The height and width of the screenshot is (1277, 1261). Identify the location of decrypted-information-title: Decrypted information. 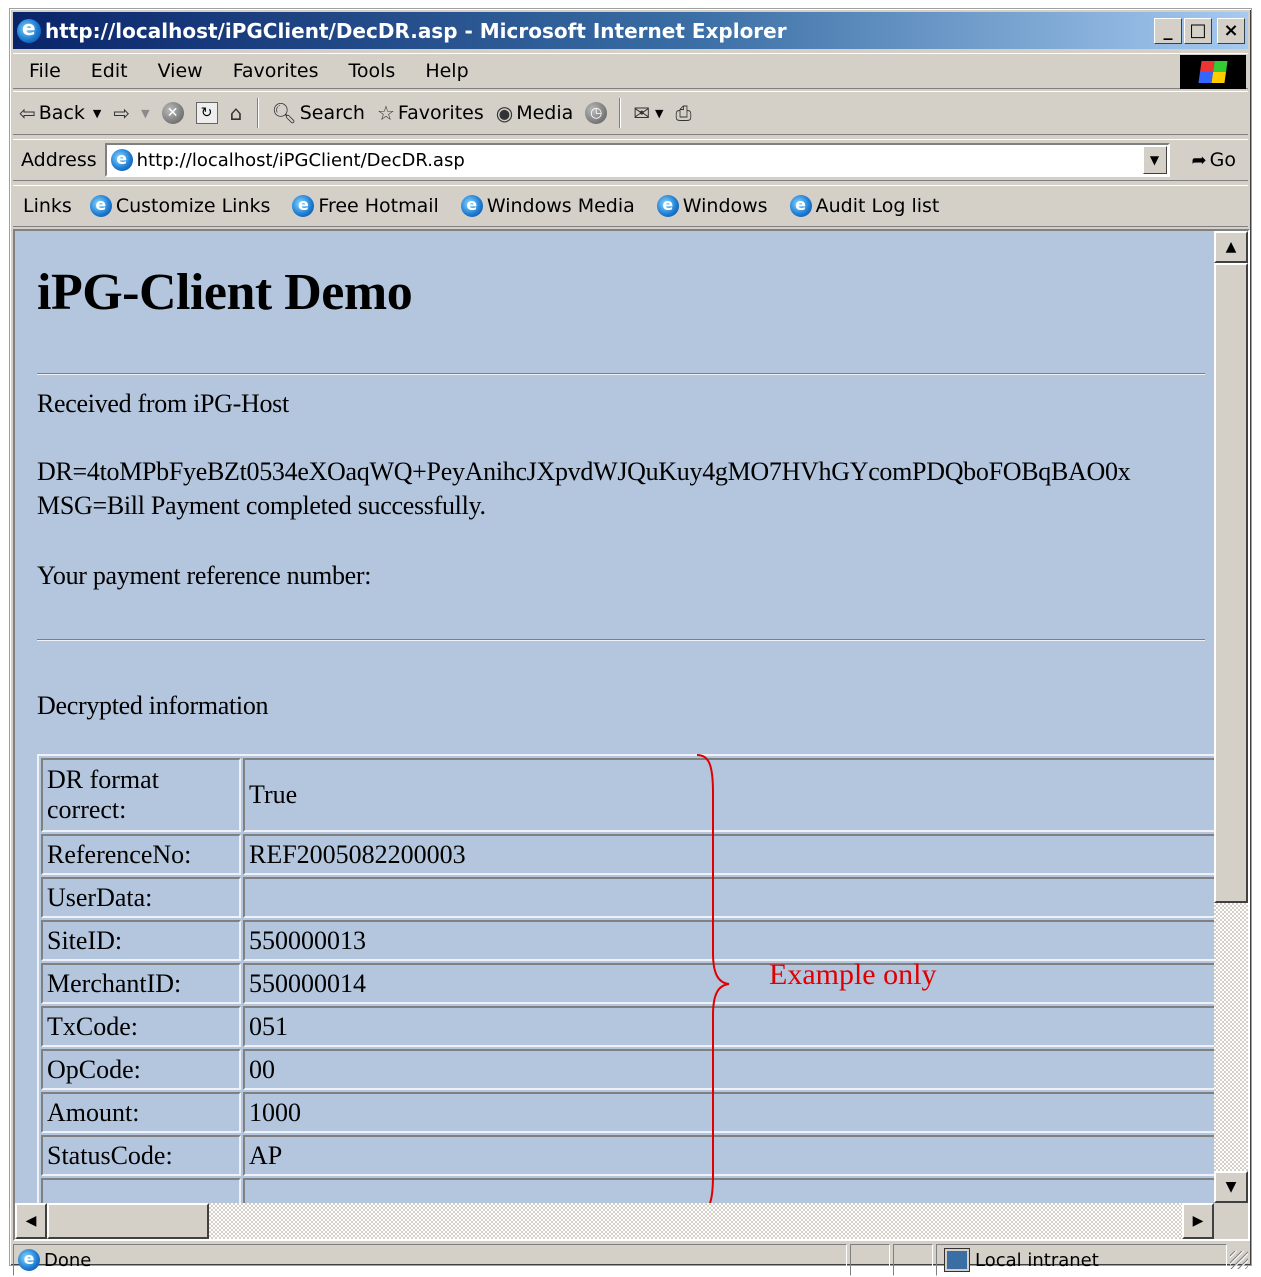
(153, 705).